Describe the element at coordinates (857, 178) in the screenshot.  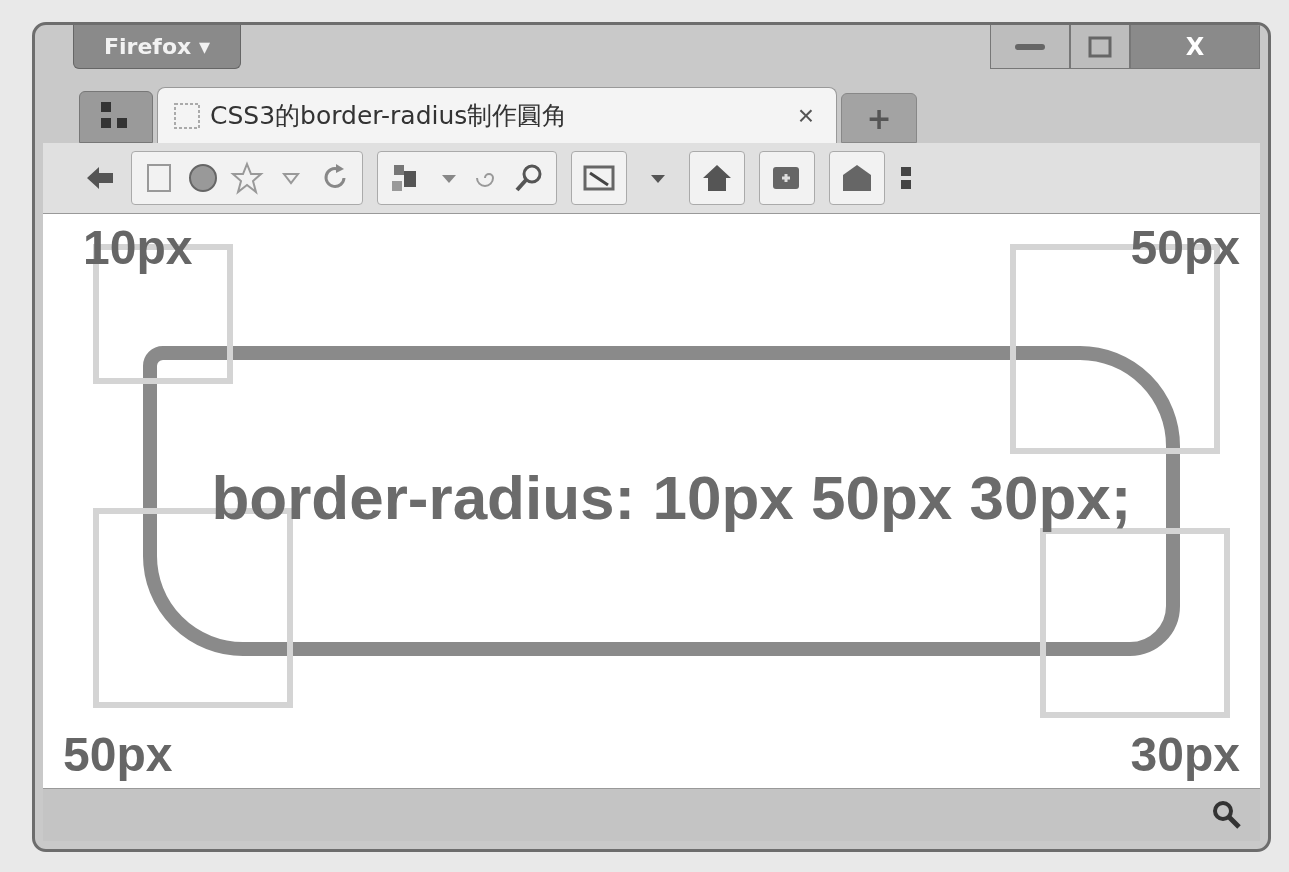
I see `bookmark-button` at that location.